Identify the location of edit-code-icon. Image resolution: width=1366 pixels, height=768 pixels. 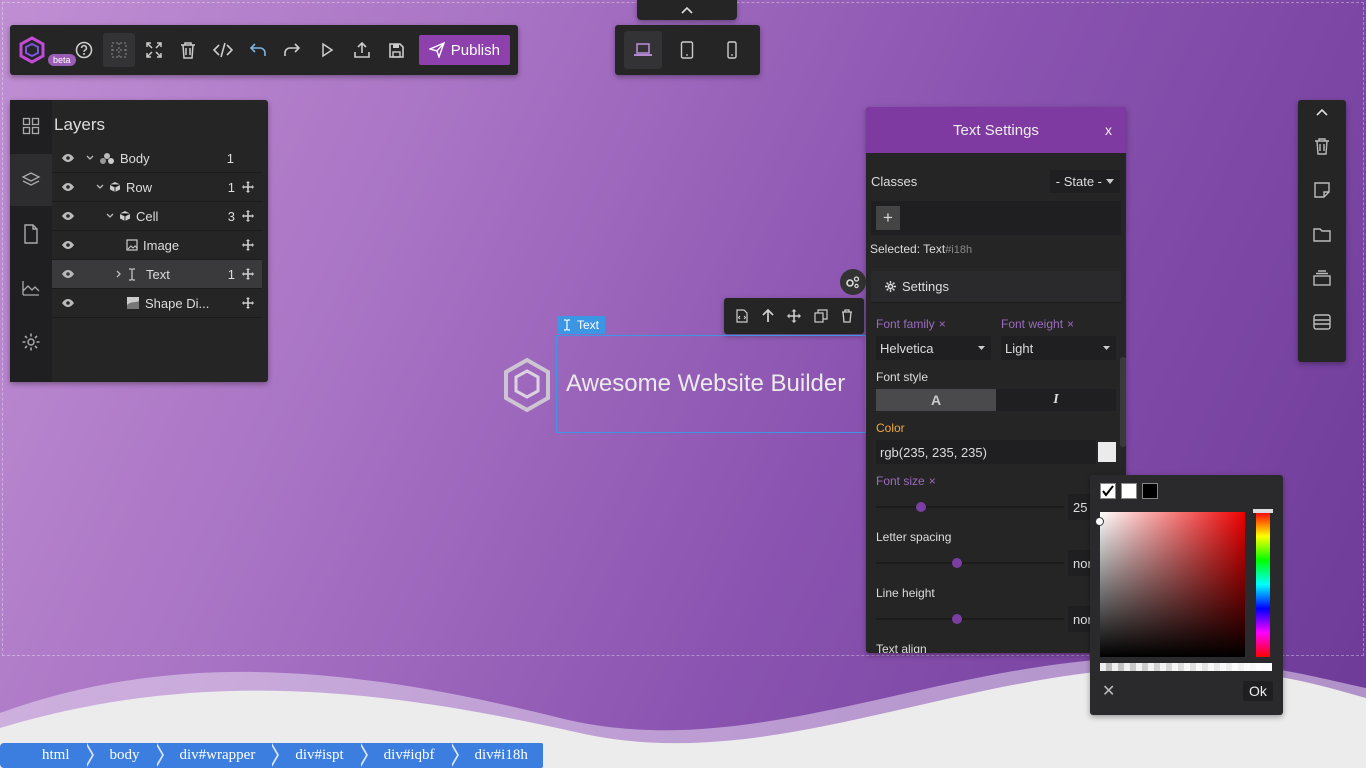
(742, 316).